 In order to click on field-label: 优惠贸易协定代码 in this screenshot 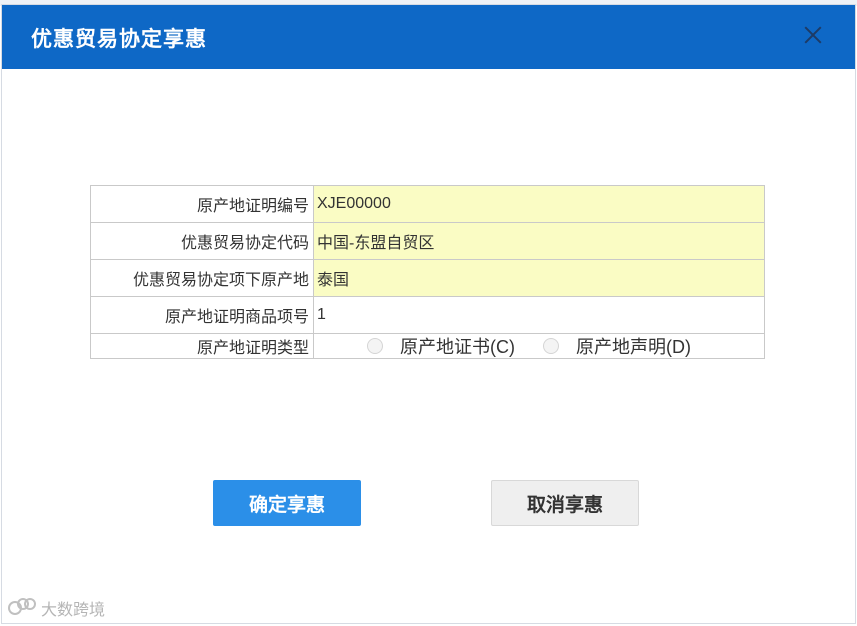, I will do `click(202, 241)`.